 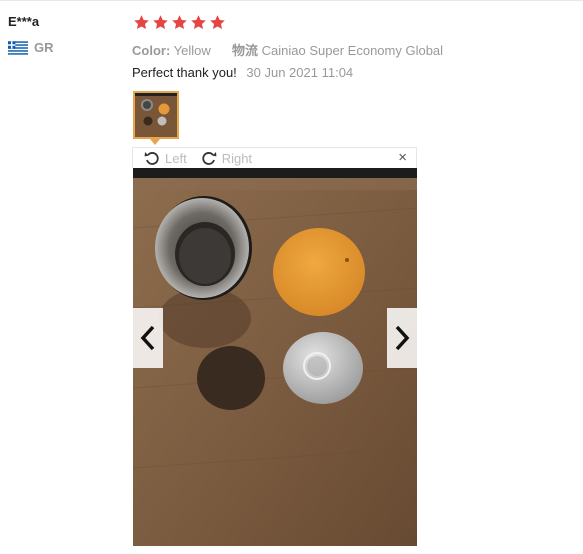 What do you see at coordinates (151, 50) in the screenshot?
I see `color-label: Color:` at bounding box center [151, 50].